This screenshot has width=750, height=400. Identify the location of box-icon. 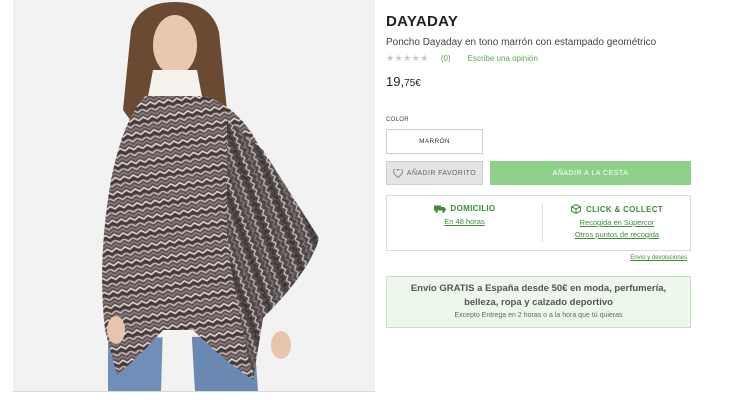
(576, 209).